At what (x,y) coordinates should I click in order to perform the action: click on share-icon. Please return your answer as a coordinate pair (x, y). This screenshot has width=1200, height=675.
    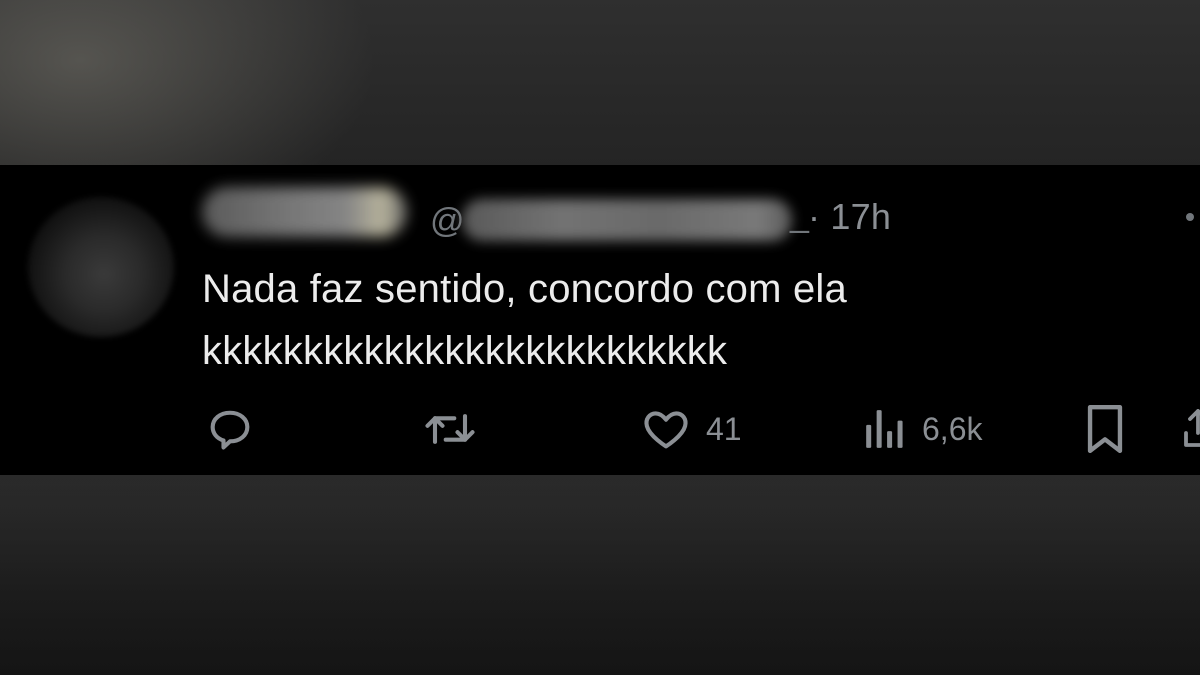
    Looking at the image, I should click on (1192, 428).